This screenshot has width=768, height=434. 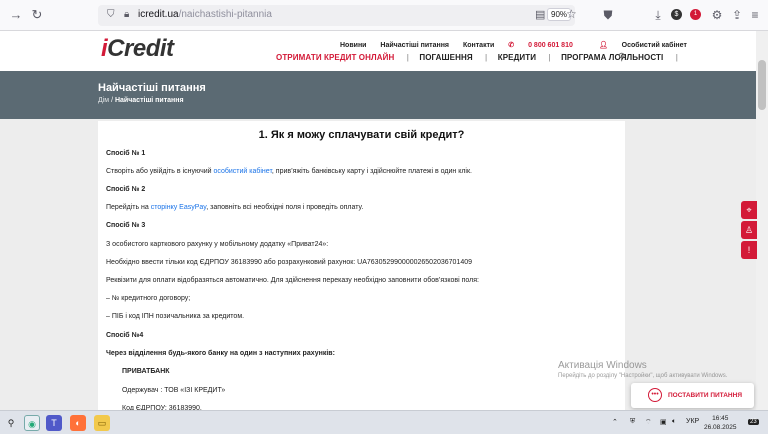 What do you see at coordinates (663, 422) in the screenshot?
I see `network-icon: ▣` at bounding box center [663, 422].